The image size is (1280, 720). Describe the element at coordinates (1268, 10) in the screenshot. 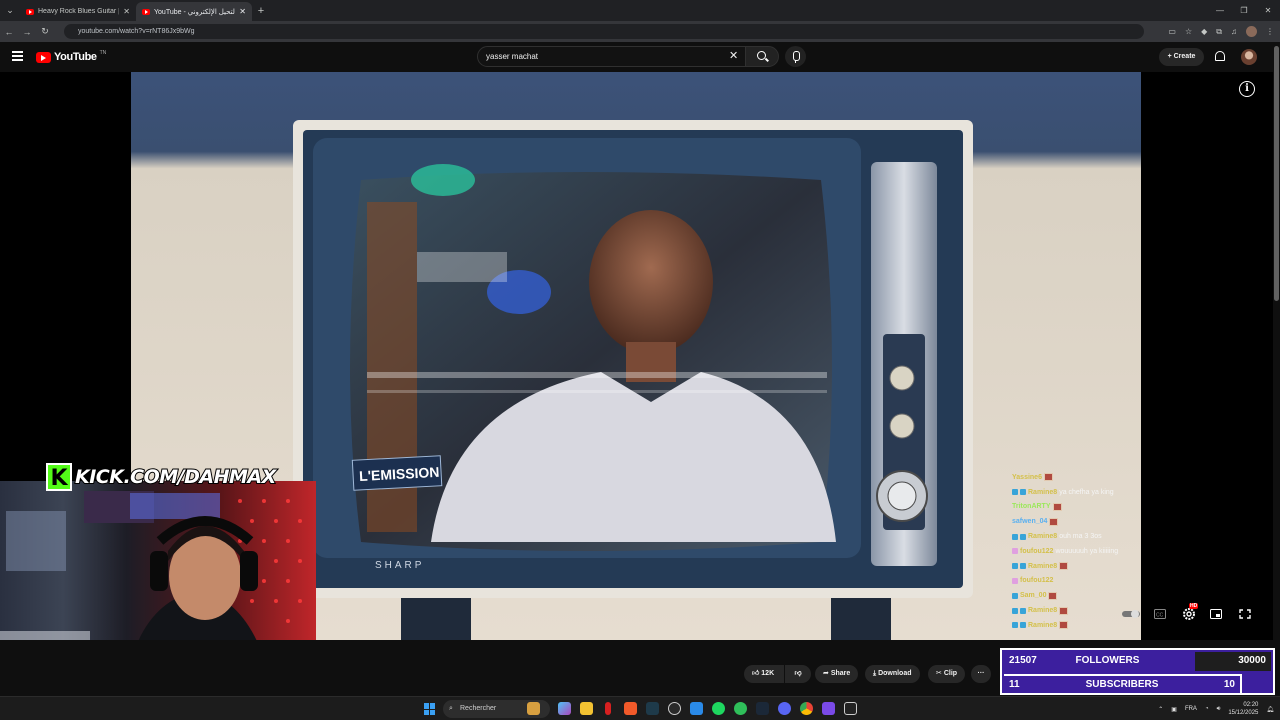

I see `close-window-icon: ✕` at that location.